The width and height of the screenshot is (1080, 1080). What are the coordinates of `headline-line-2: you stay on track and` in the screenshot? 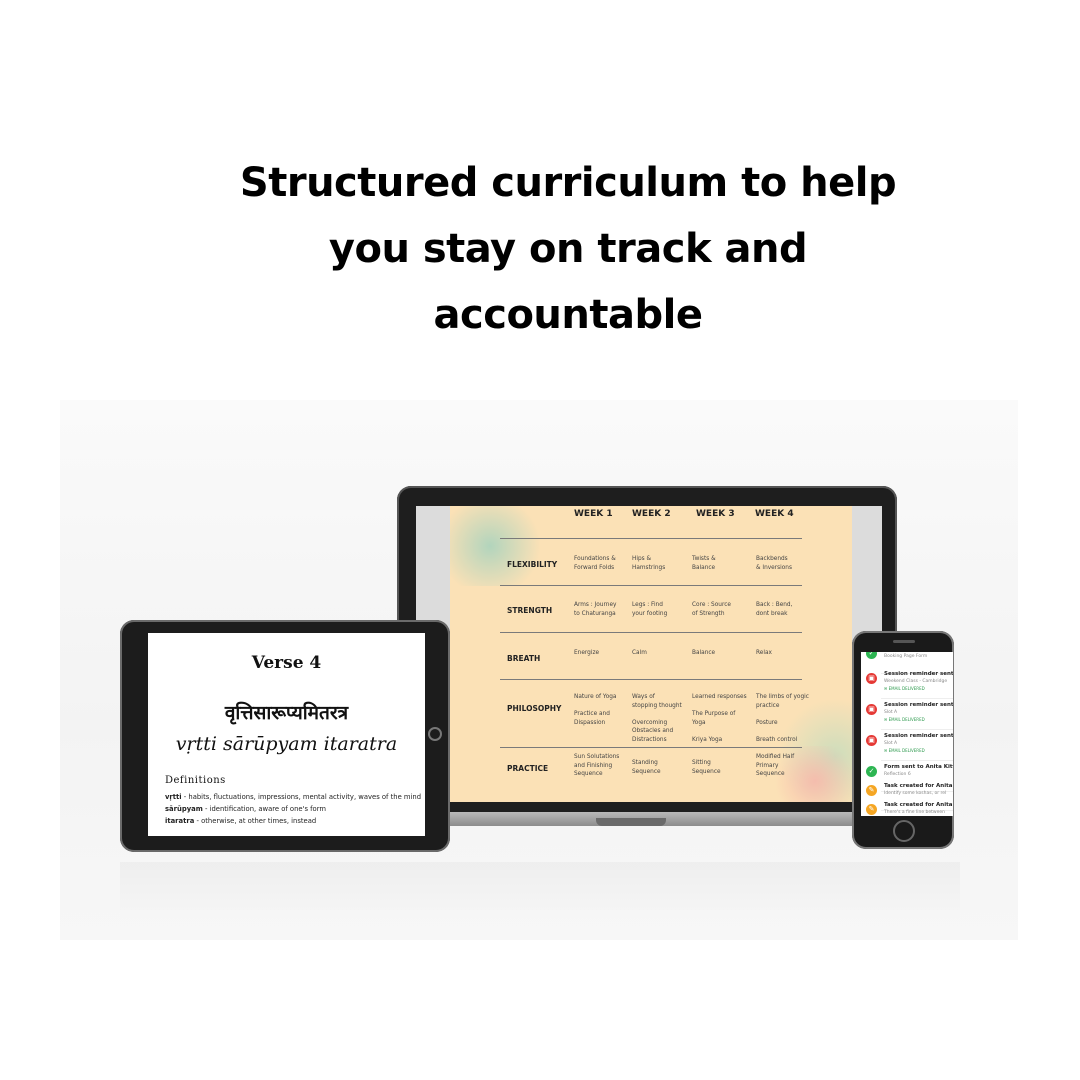 It's located at (568, 249).